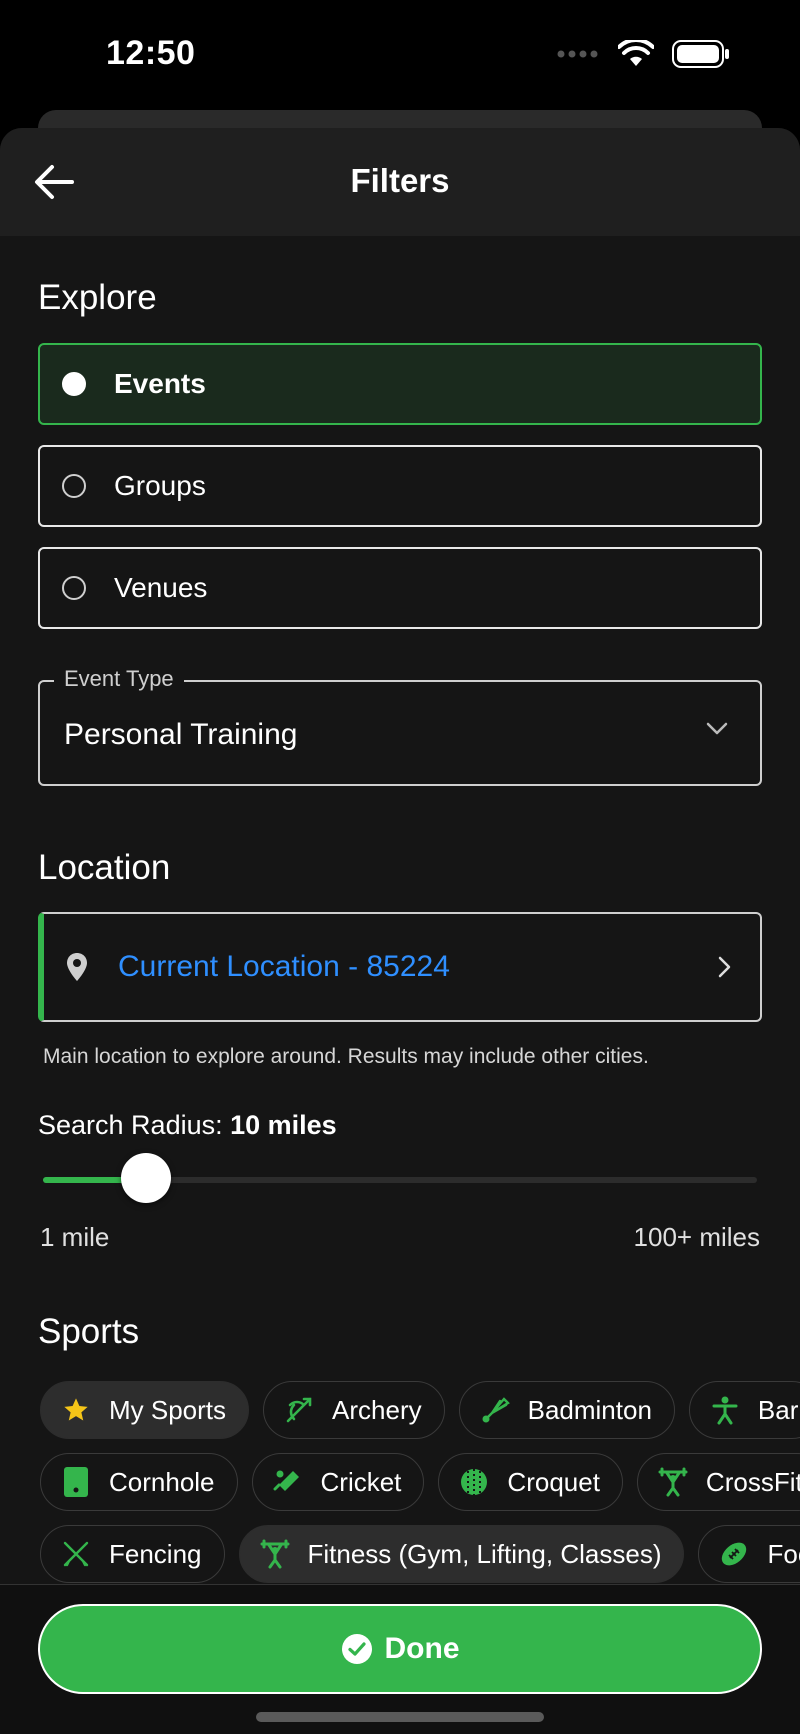  What do you see at coordinates (284, 966) in the screenshot?
I see `location-value: Current Location - 85224` at bounding box center [284, 966].